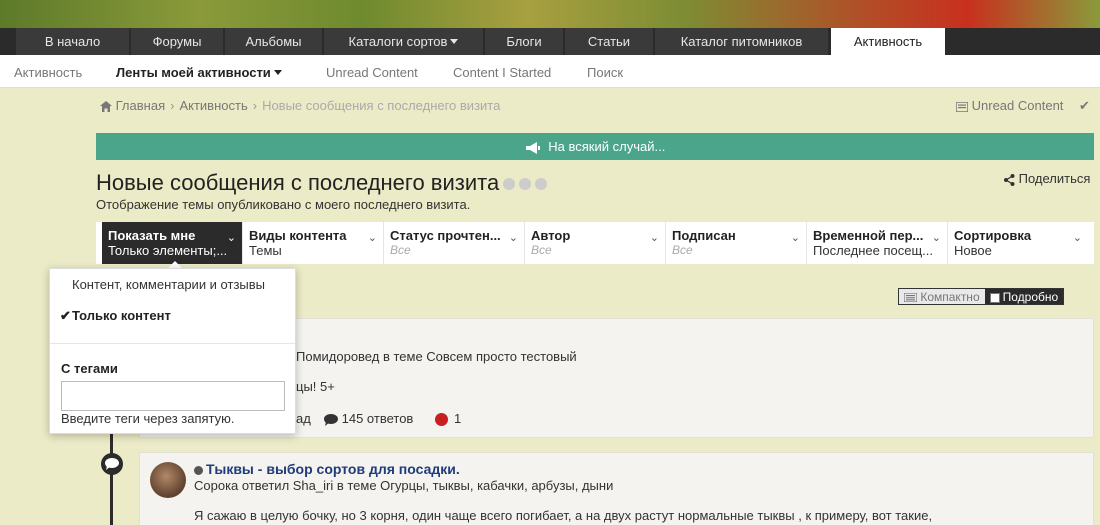 The image size is (1100, 525). I want to click on share-label: Поделиться, so click(1054, 178).